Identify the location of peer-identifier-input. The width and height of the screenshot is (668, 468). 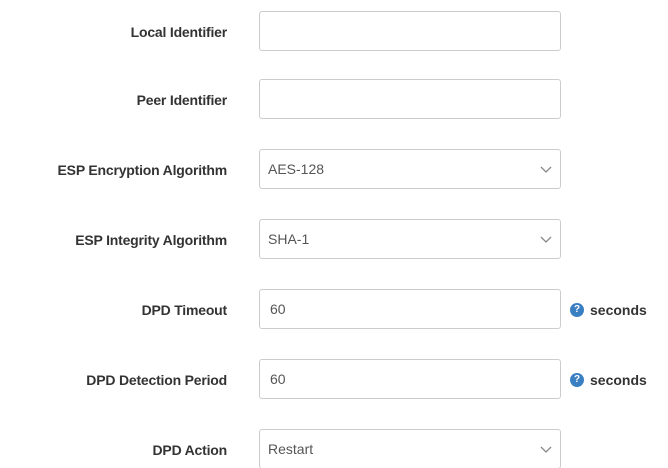
(410, 99).